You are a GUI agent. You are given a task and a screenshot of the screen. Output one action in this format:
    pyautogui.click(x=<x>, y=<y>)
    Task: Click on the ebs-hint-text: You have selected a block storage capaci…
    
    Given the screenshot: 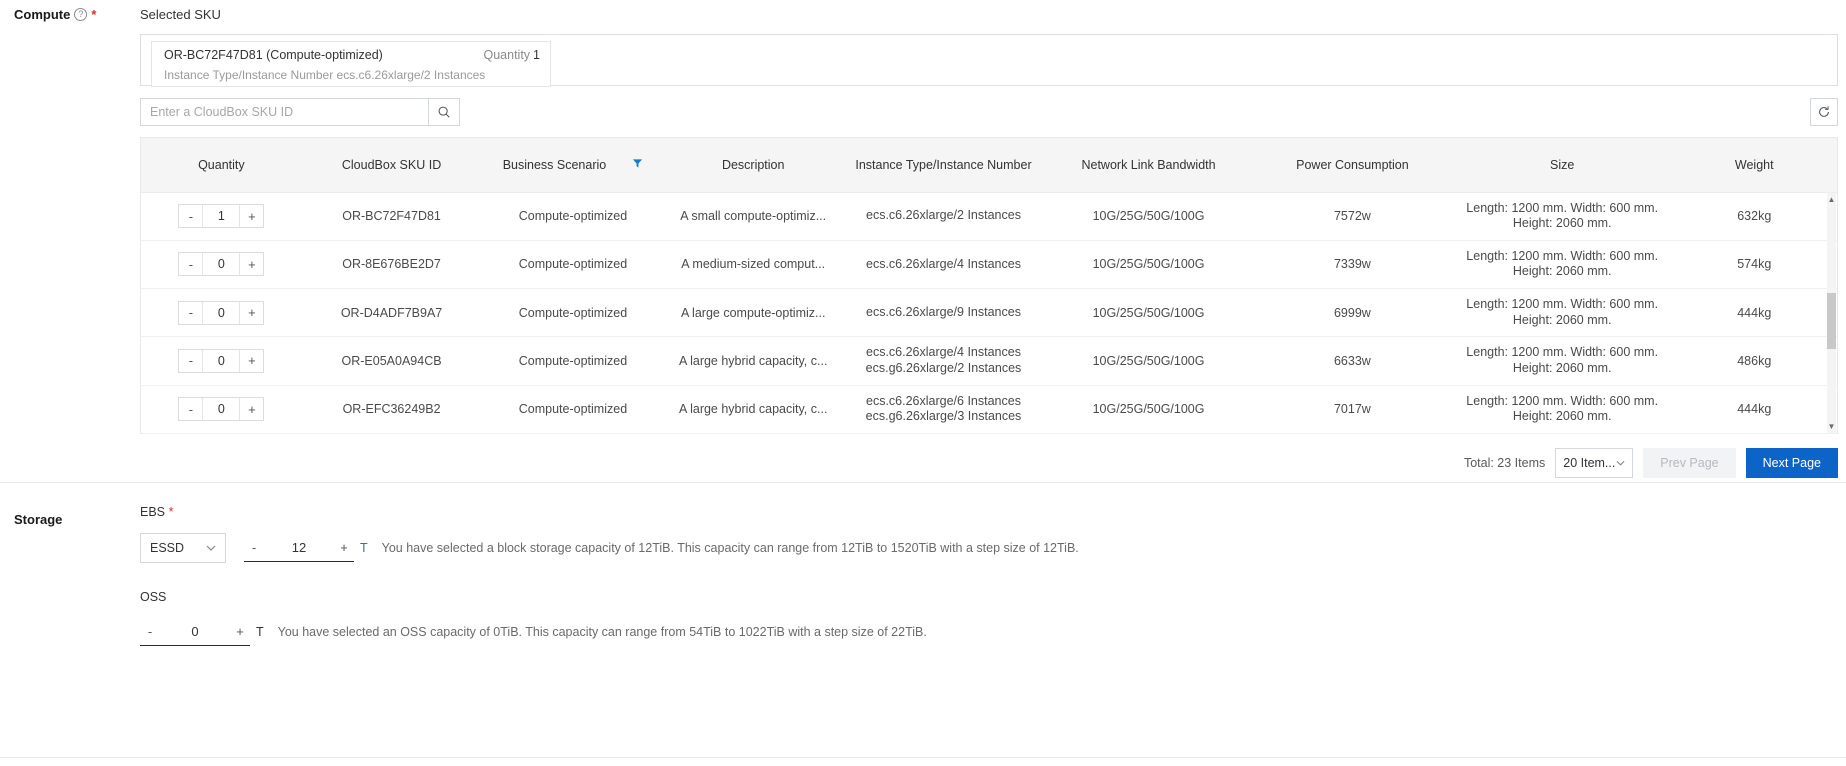 What is the action you would take?
    pyautogui.click(x=730, y=547)
    